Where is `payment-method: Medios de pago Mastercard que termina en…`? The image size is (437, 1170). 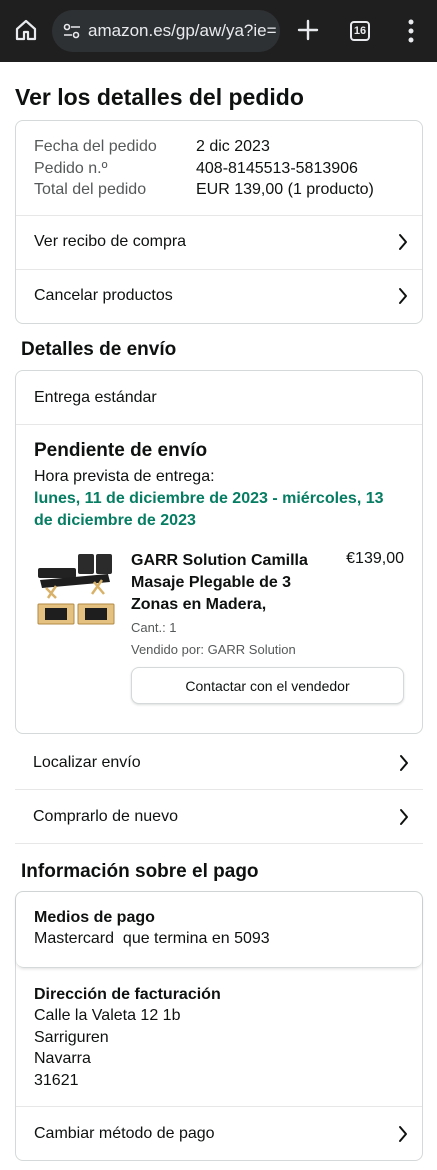 payment-method: Medios de pago Mastercard que termina en… is located at coordinates (219, 930).